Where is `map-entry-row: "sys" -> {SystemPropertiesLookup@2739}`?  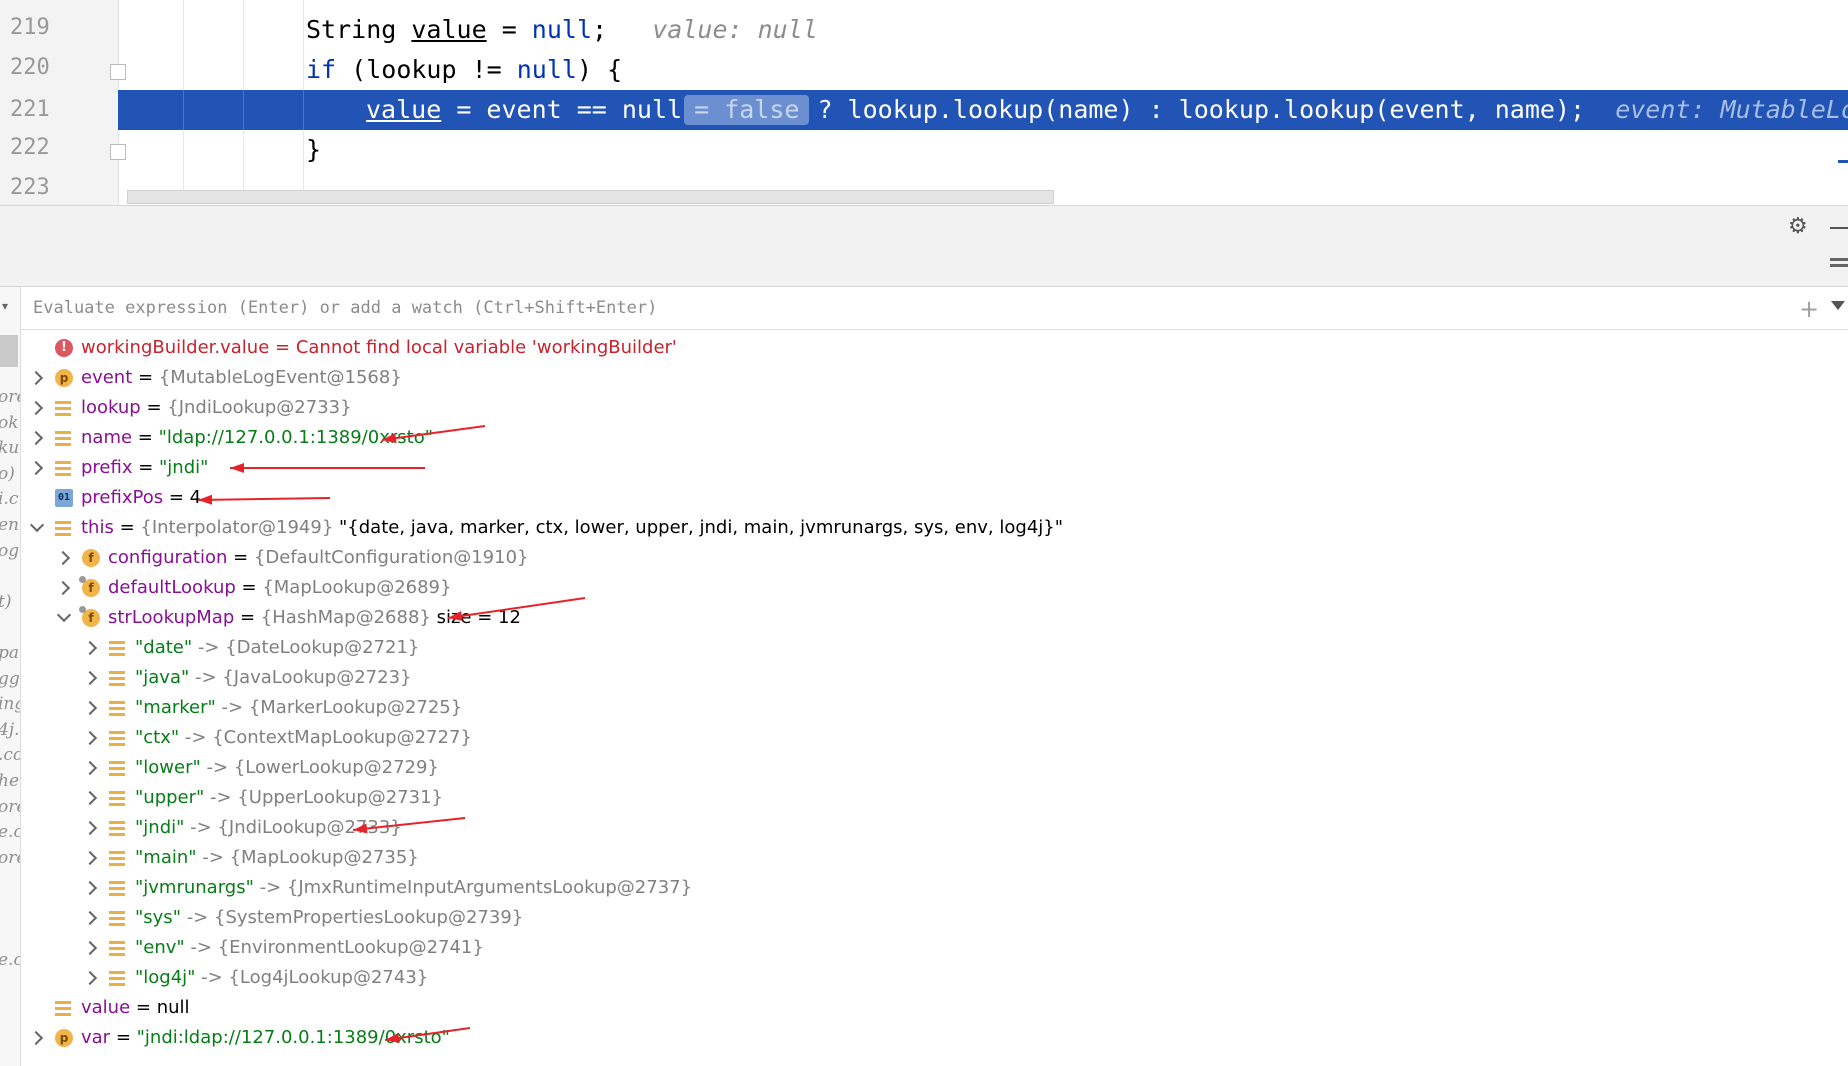
map-entry-row: "sys" -> {SystemPropertiesLookup@2739} is located at coordinates (934, 918).